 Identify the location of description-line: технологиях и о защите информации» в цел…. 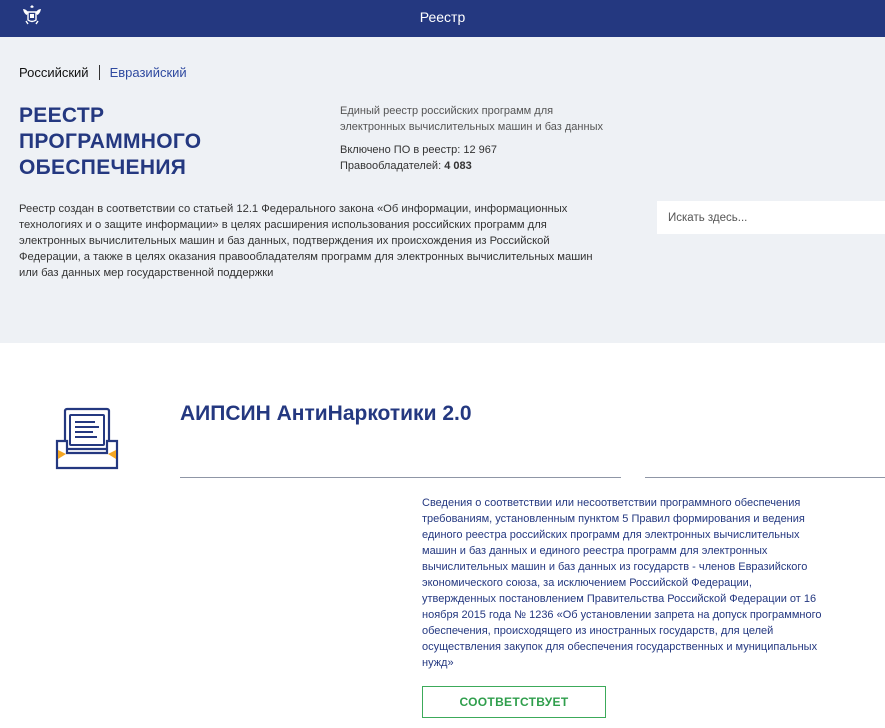
(283, 225).